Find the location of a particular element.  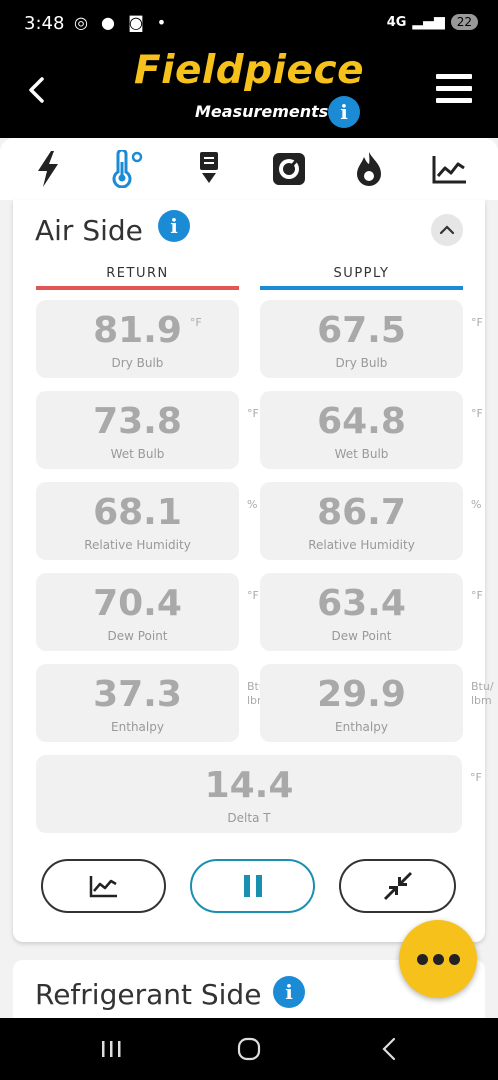

supply-dew-point-tile: 63.4 °F Dew Point is located at coordinates (371, 612).